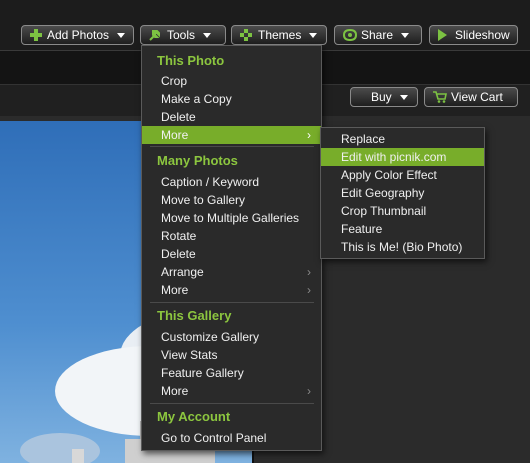 This screenshot has height=463, width=530. Describe the element at coordinates (231, 337) in the screenshot. I see `menu-item-customize-gallery: Customize Gallery` at that location.